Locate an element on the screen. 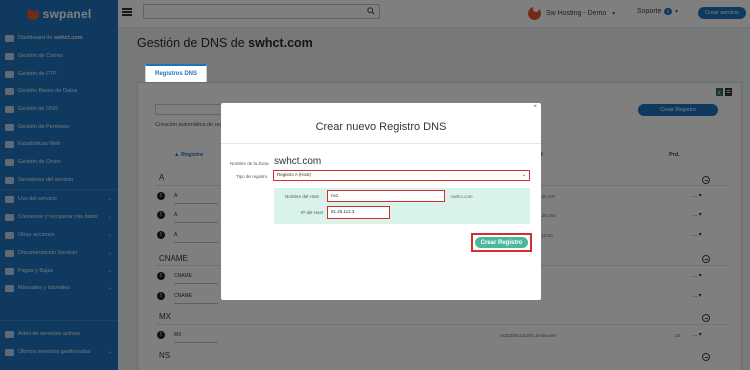 The image size is (750, 370). crear-registro-submit-highlight: Crear Registro is located at coordinates (501, 242).